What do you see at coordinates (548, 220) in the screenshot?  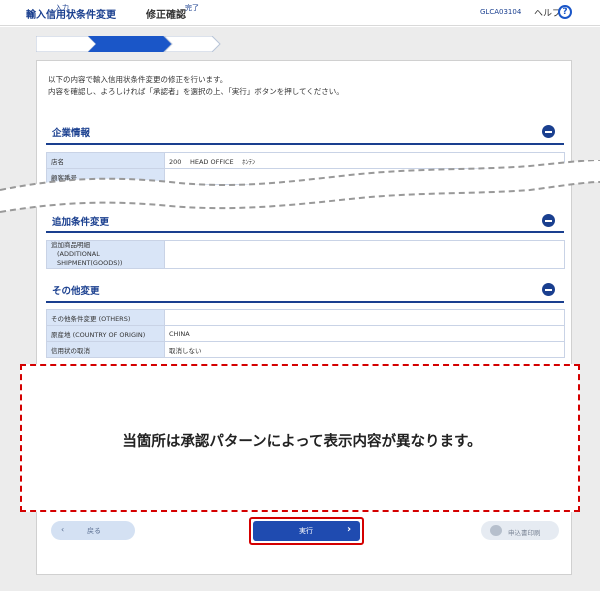 I see `collapse-additional-icon` at bounding box center [548, 220].